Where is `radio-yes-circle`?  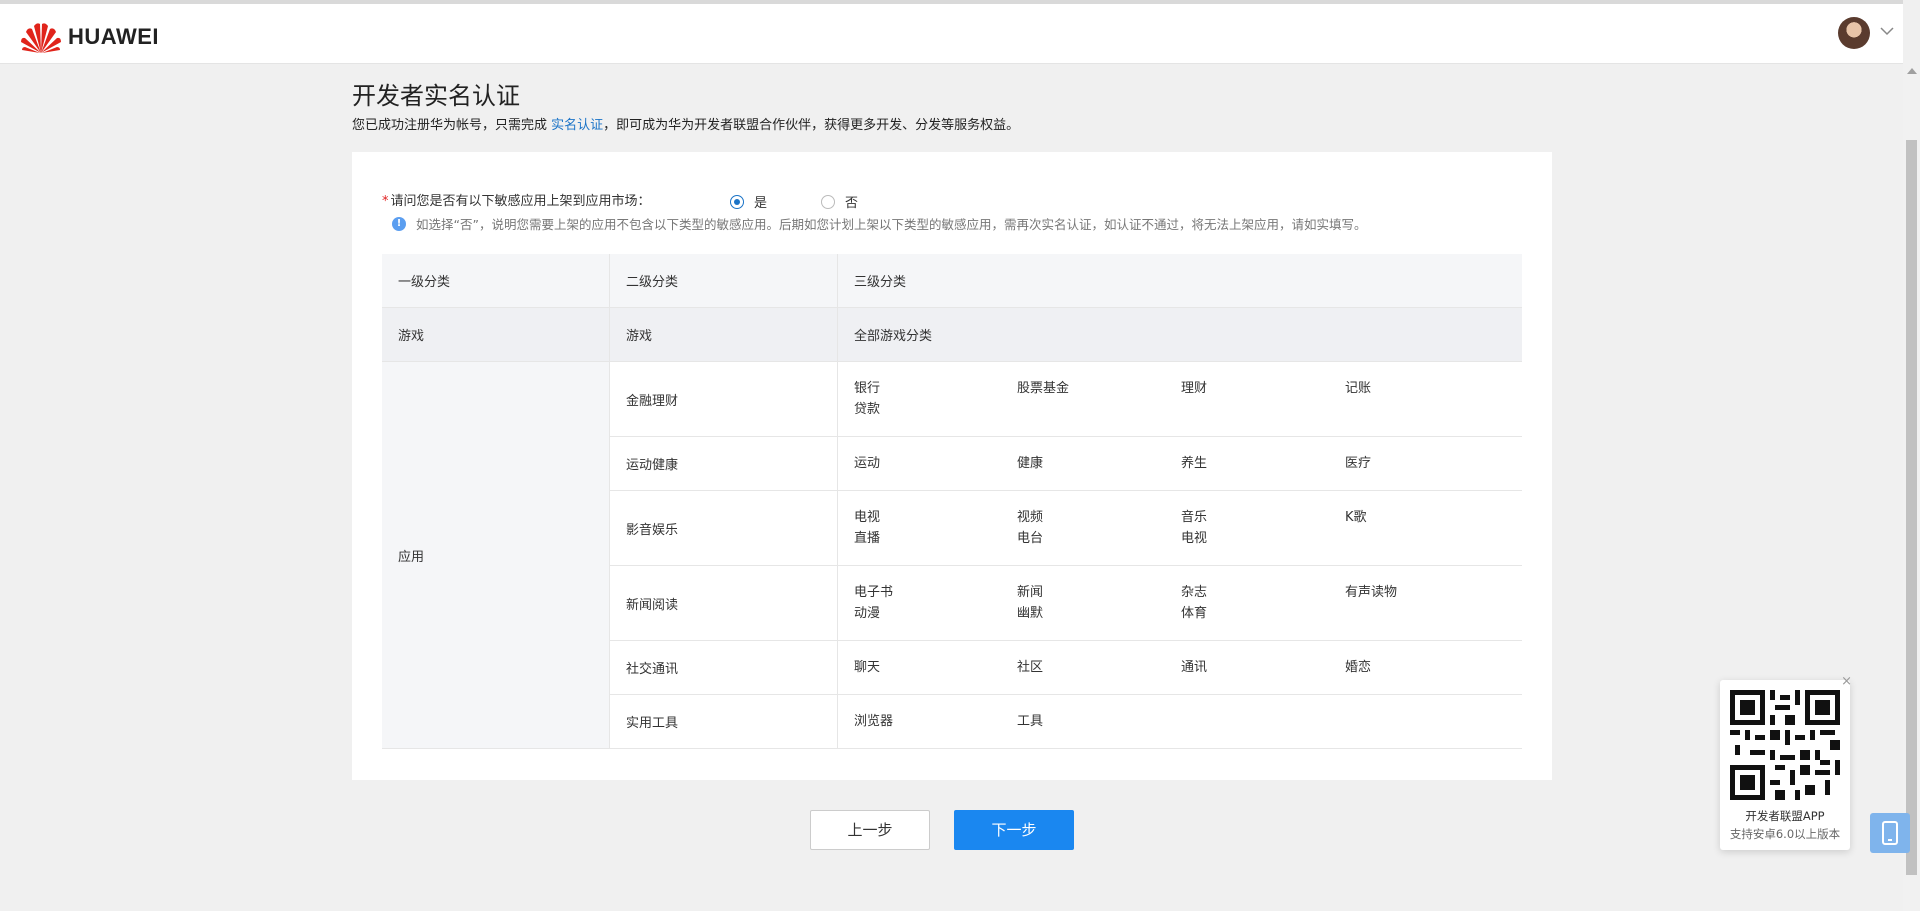
radio-yes-circle is located at coordinates (737, 201).